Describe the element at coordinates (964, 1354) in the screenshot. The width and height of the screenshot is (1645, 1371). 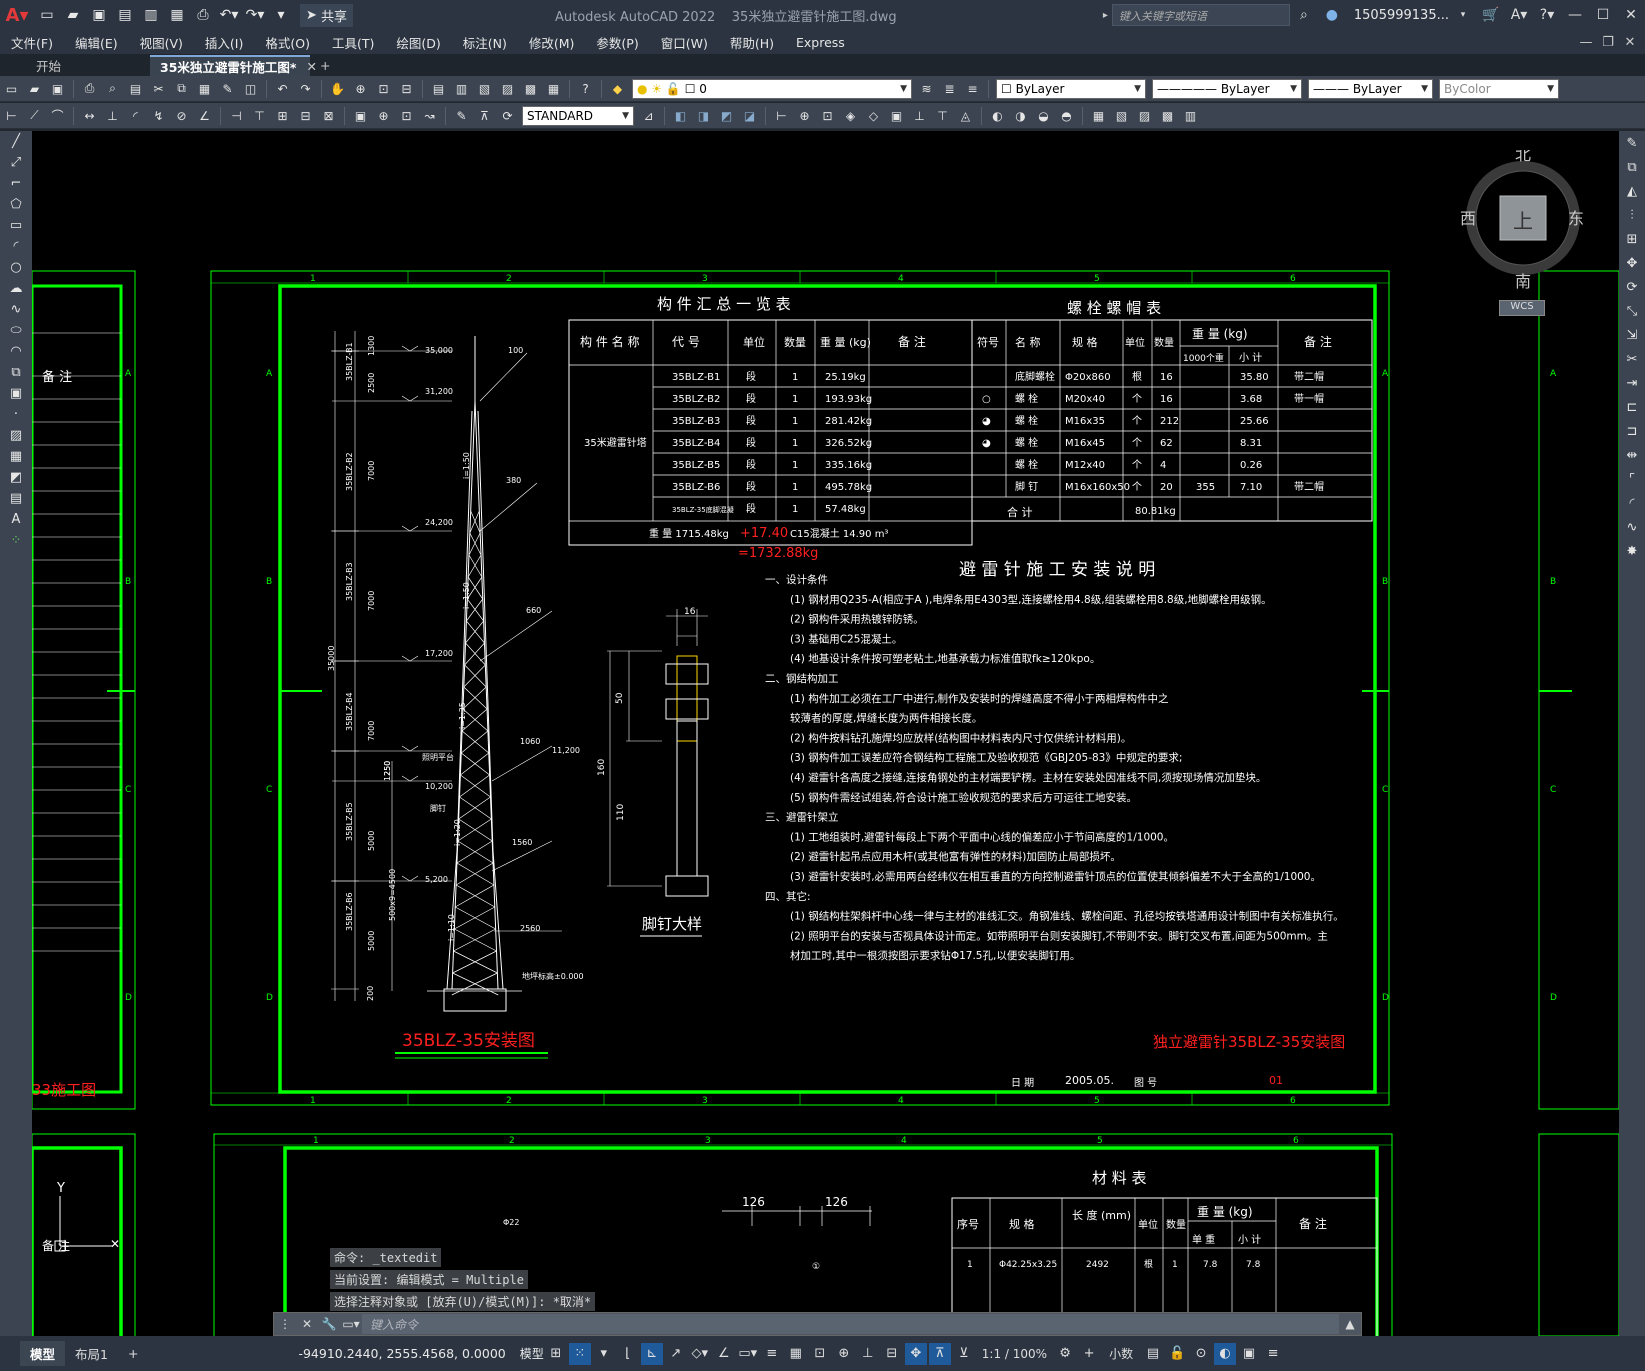
I see `auto-scale-icon: ⊻` at that location.